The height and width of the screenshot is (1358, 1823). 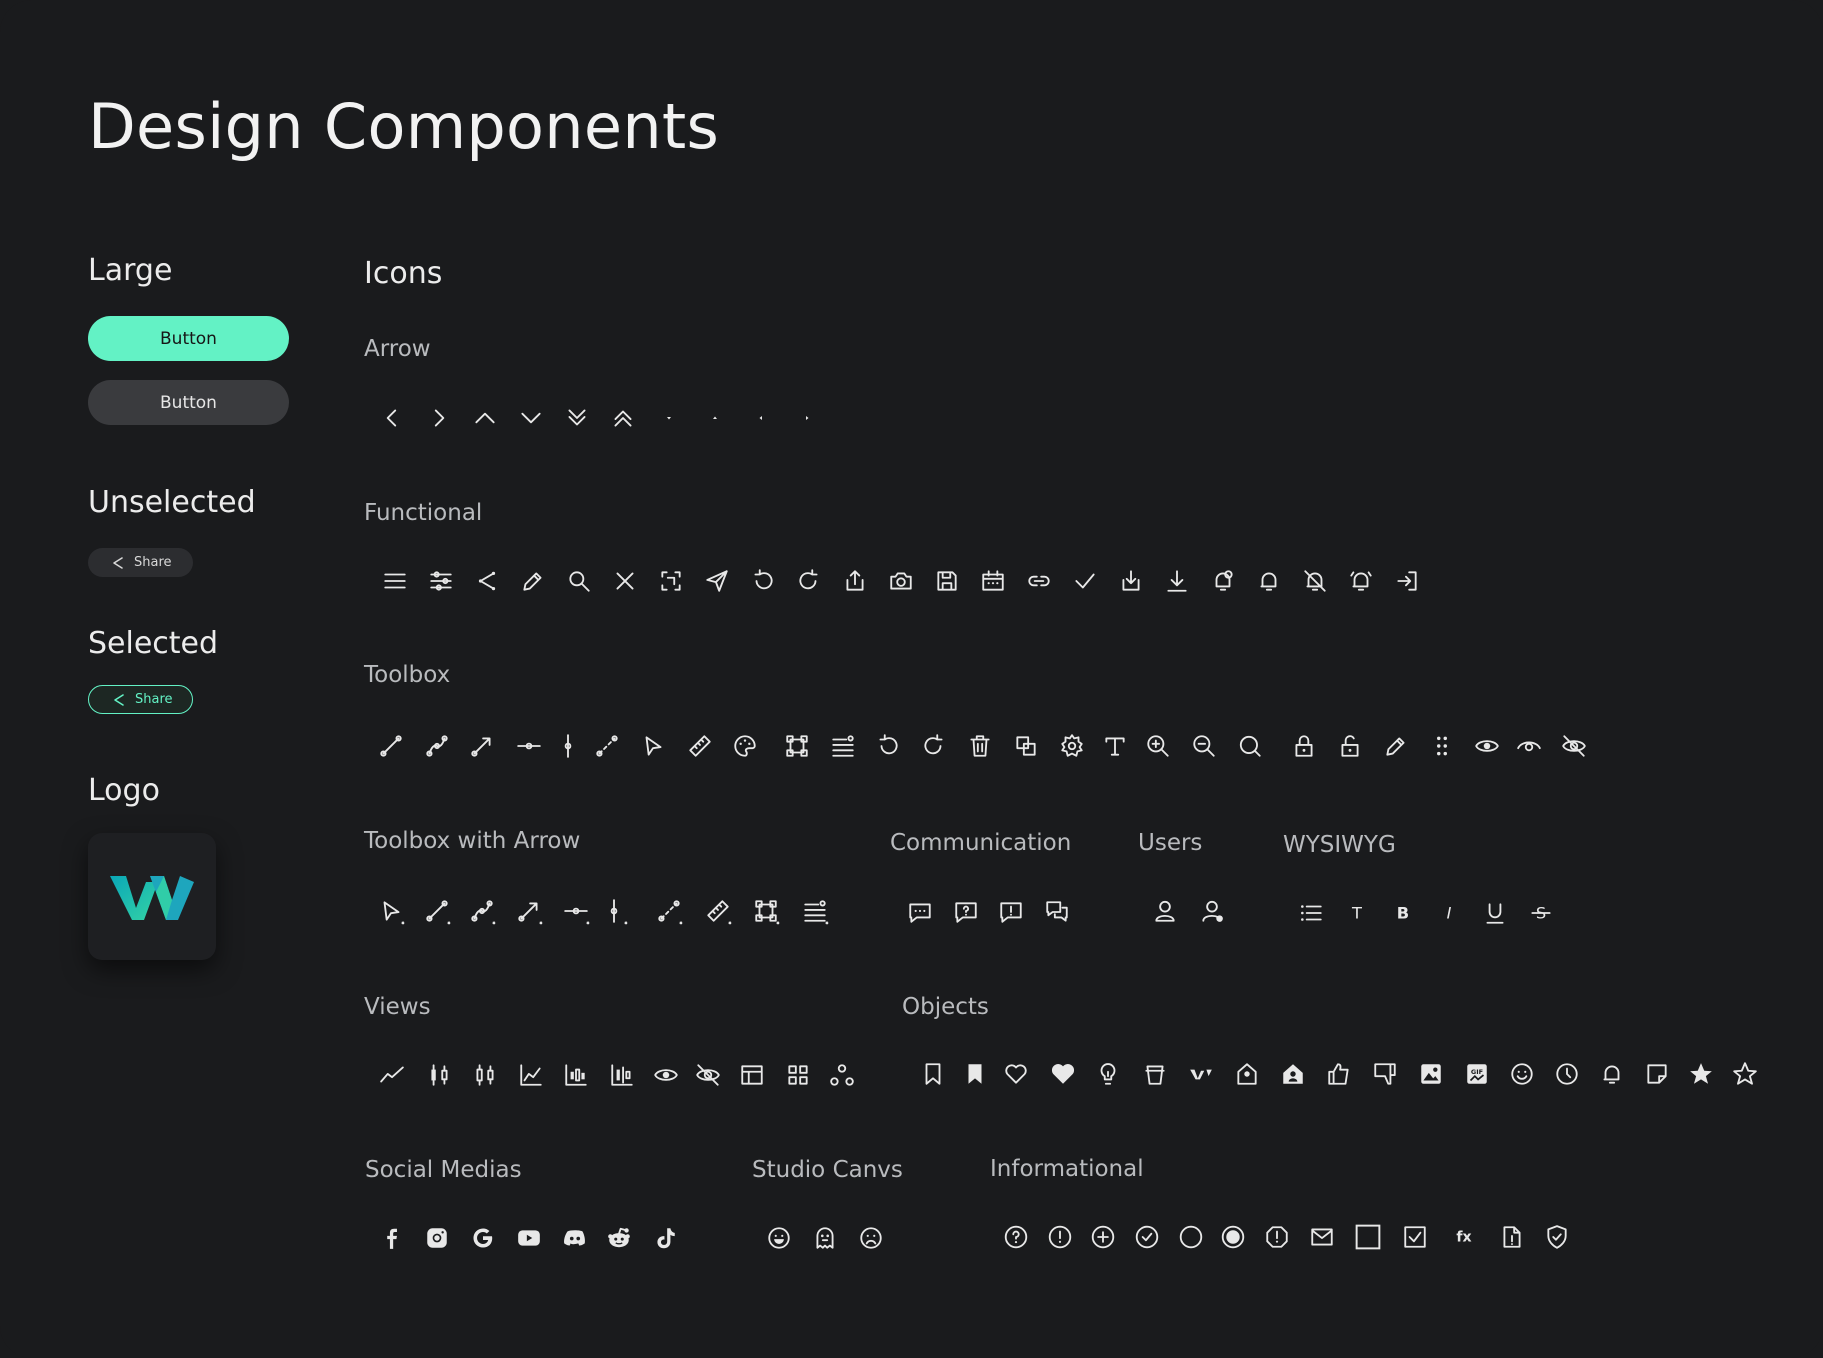 I want to click on horizontal-line-icon, so click(x=529, y=746).